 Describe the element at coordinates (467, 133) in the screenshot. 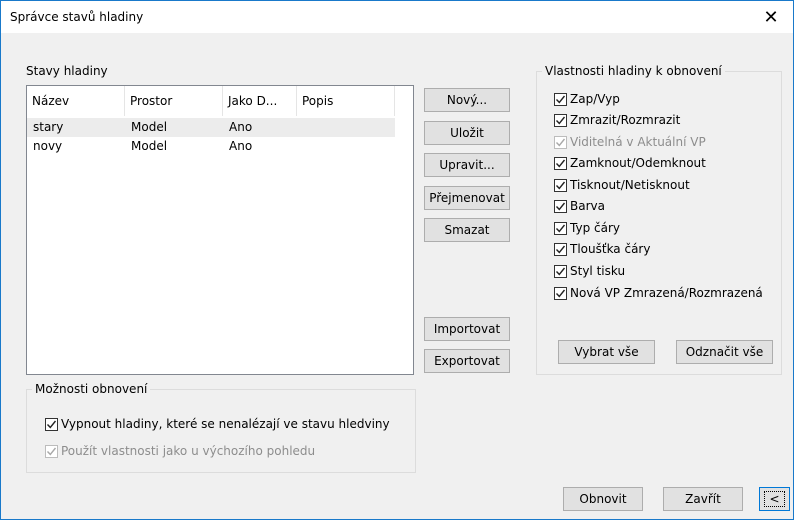

I see `save-button: Uložit` at that location.